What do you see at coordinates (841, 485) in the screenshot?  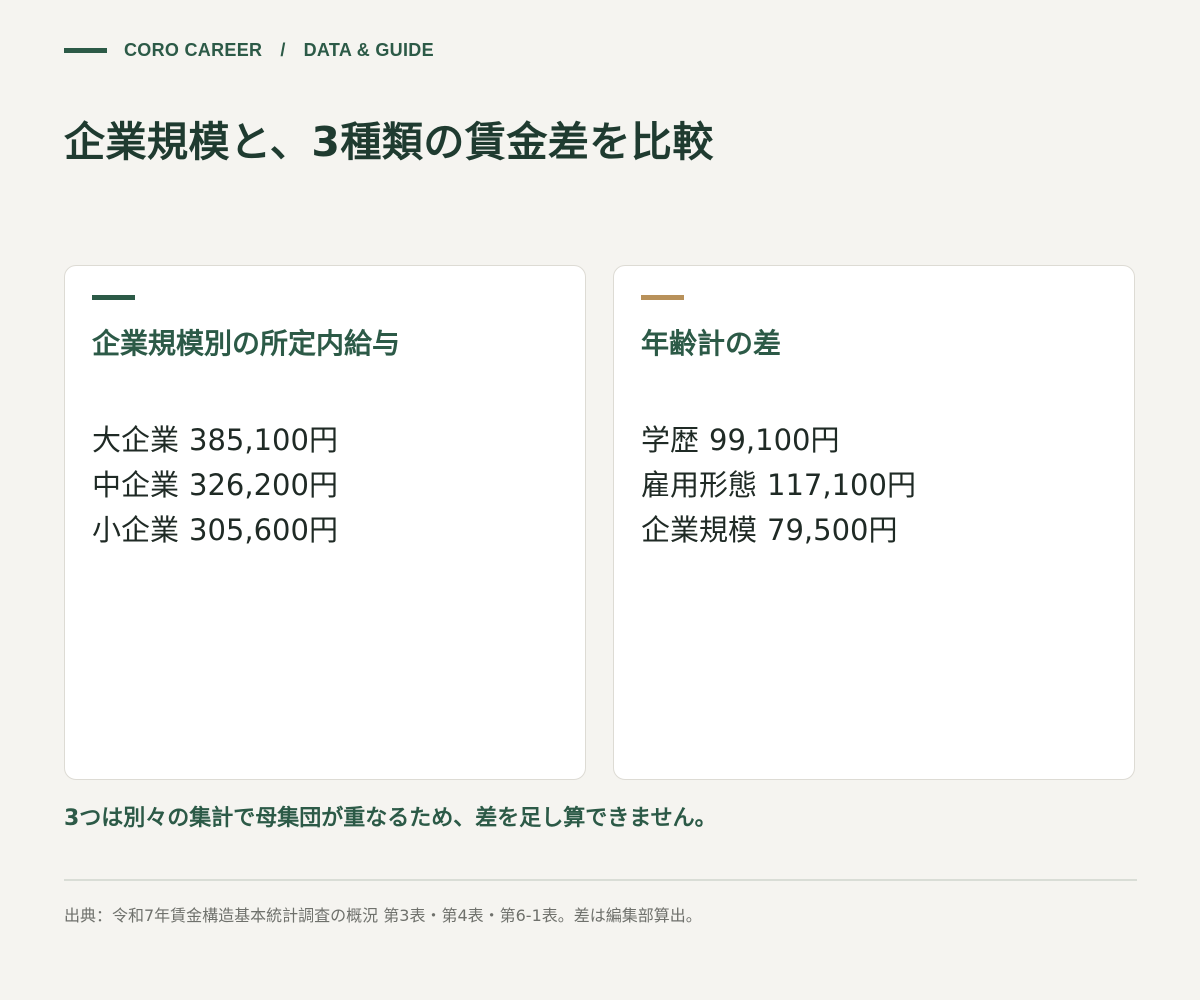 I see `item-value: 117,100円` at bounding box center [841, 485].